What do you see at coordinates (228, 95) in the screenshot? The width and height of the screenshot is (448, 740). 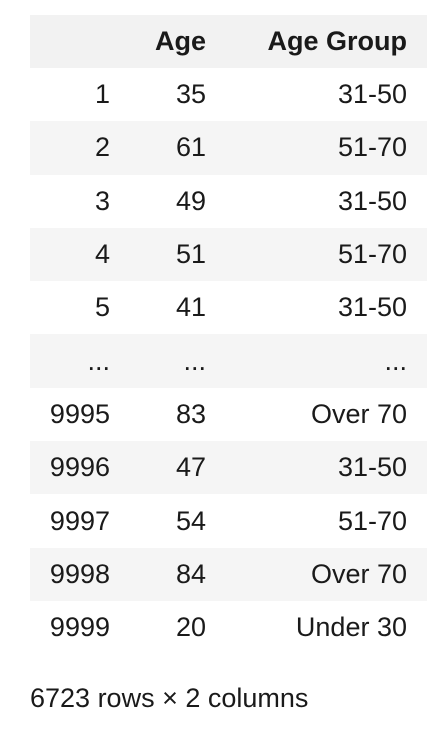 I see `table-row: 1 35 31-50` at bounding box center [228, 95].